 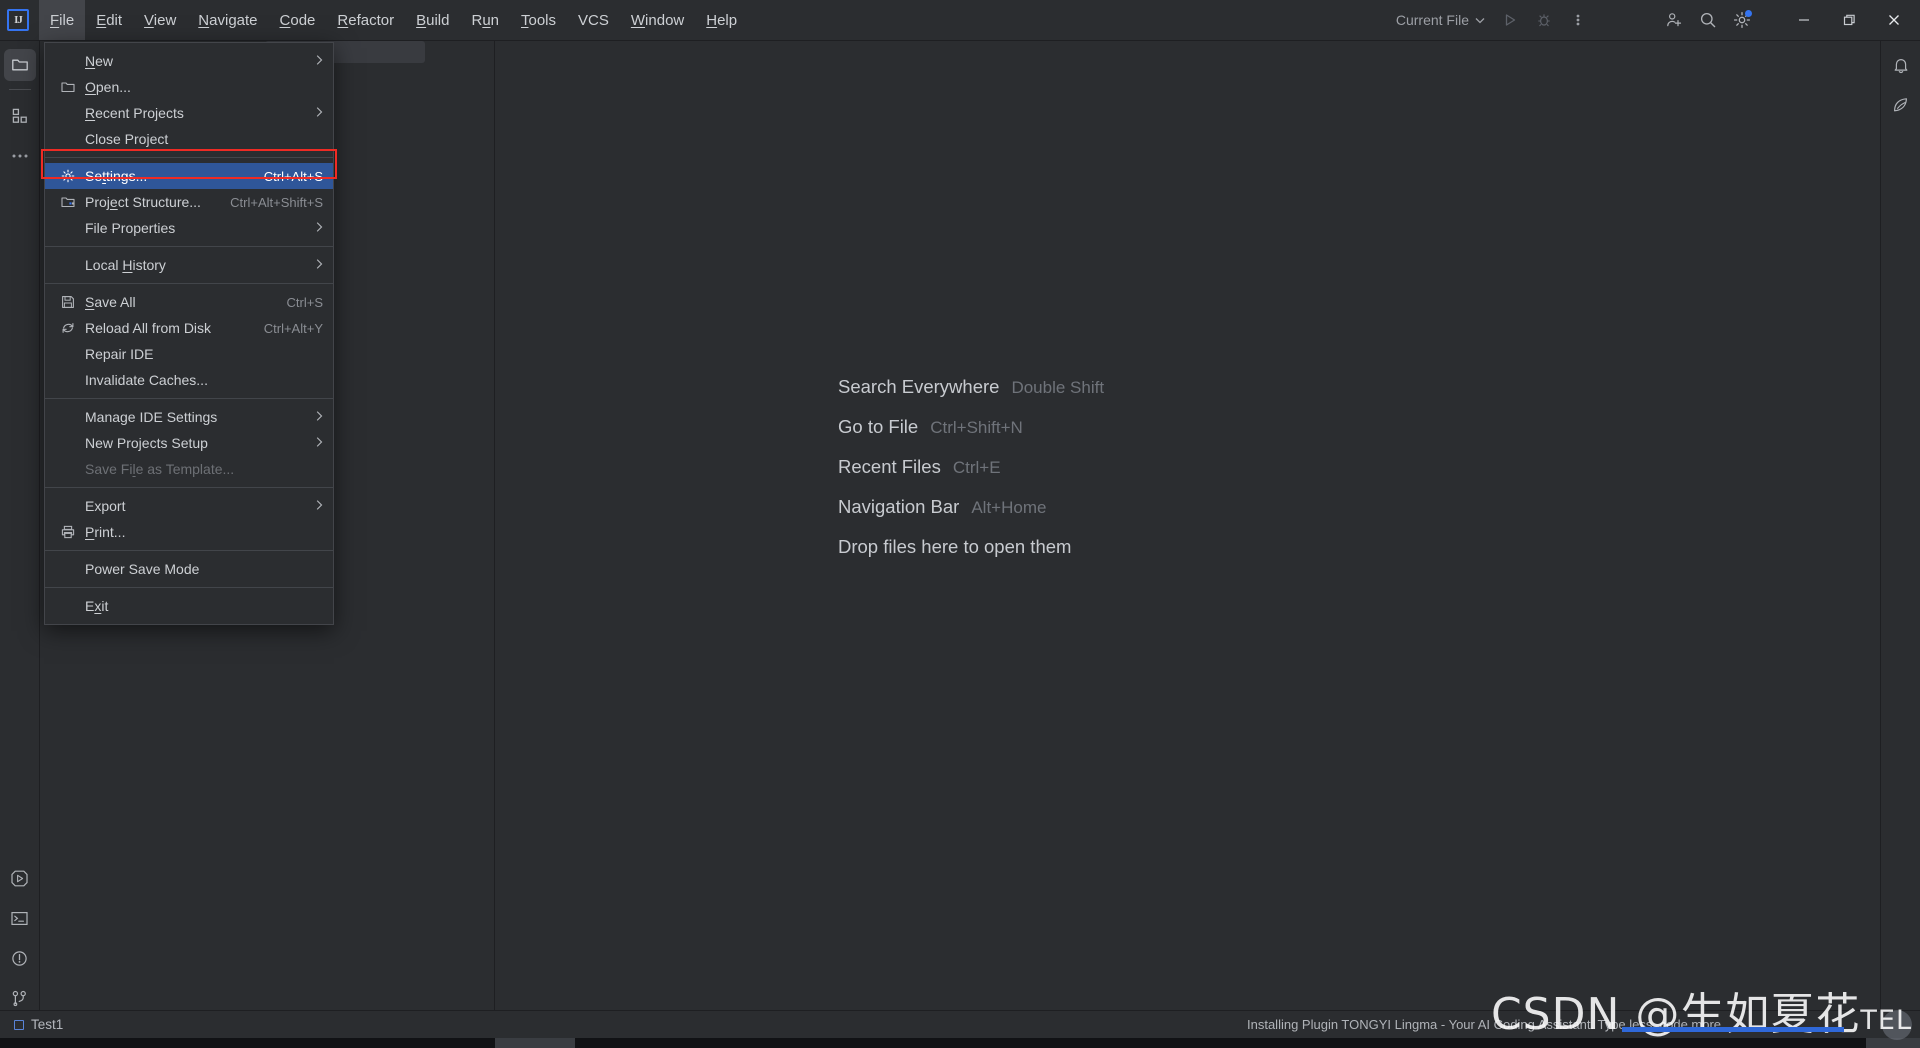 What do you see at coordinates (38, 1024) in the screenshot?
I see `status-bar-project: Test1` at bounding box center [38, 1024].